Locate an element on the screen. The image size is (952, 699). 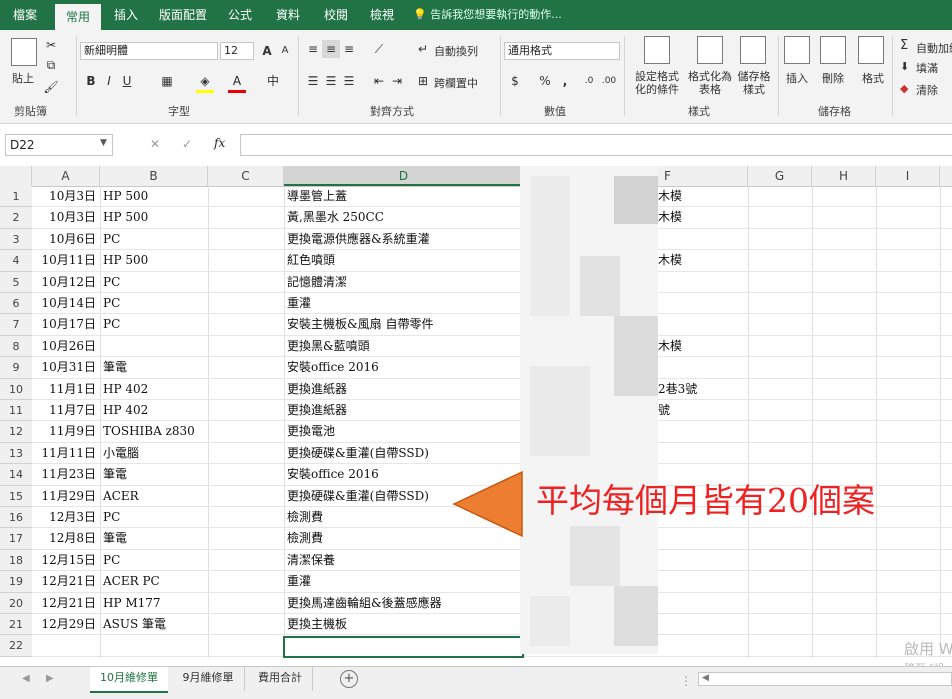
row-header: 17 is located at coordinates (16, 539).